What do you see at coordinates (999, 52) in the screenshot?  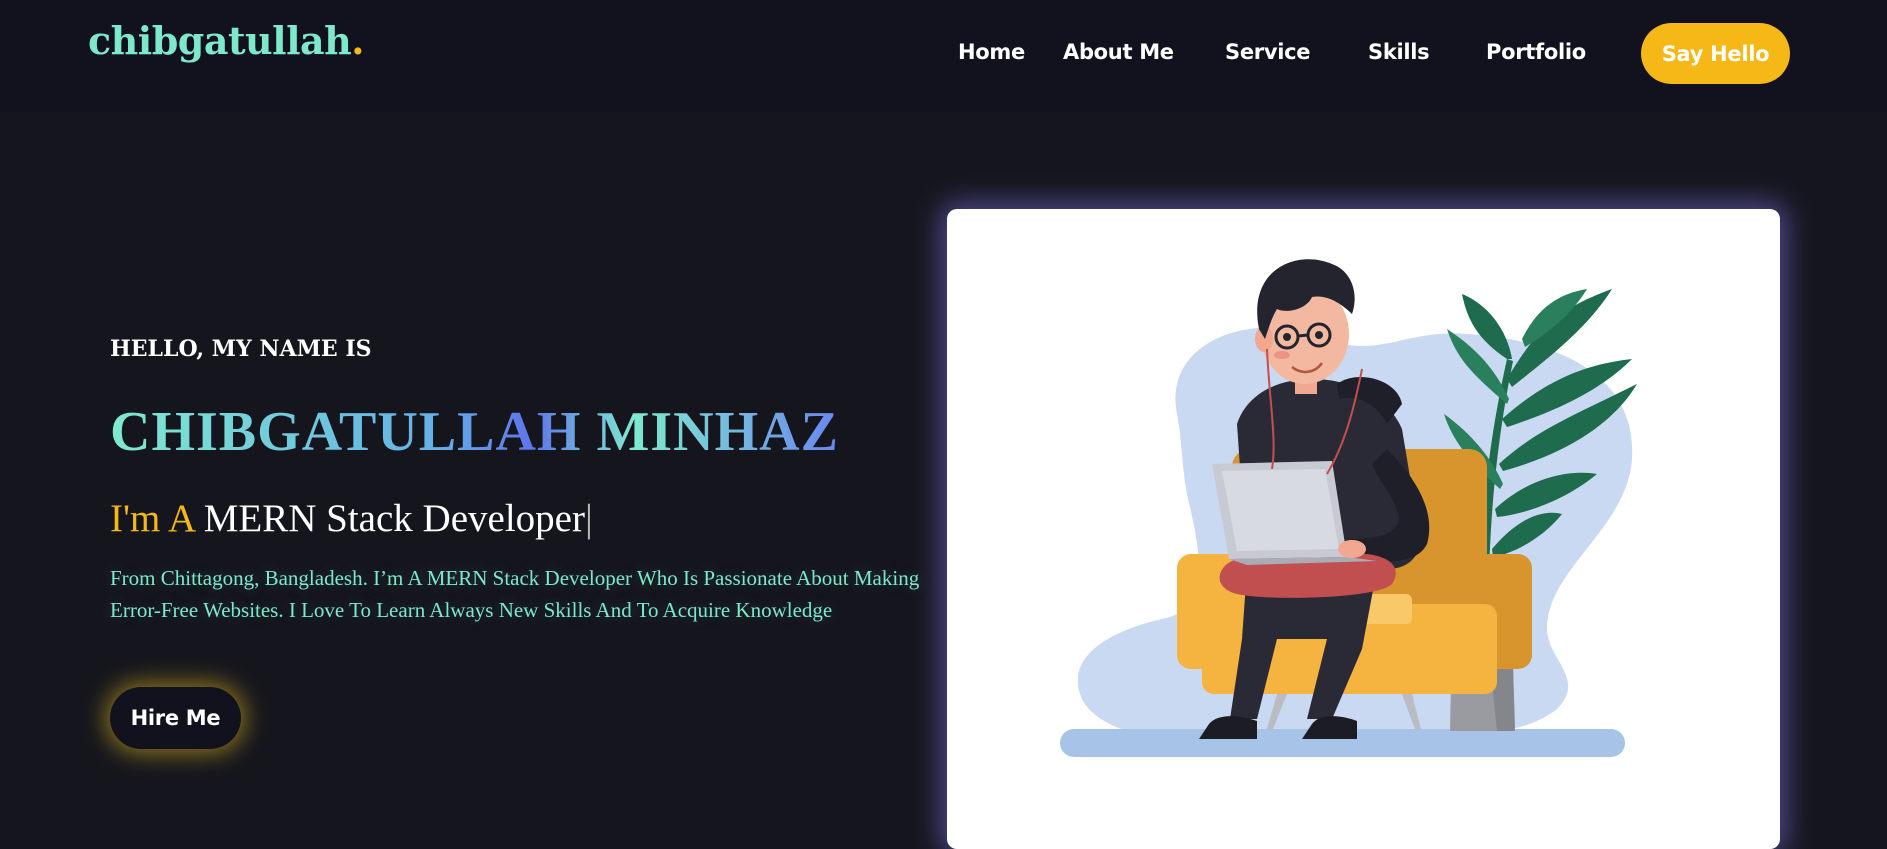 I see `nav-link-home: Home` at bounding box center [999, 52].